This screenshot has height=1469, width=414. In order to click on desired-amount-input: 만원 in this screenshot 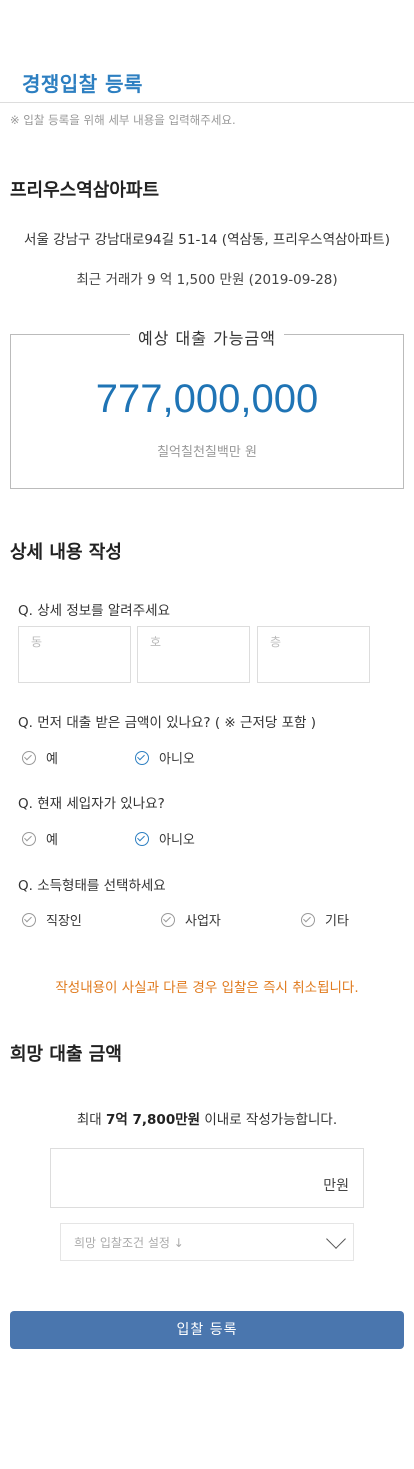, I will do `click(207, 1178)`.